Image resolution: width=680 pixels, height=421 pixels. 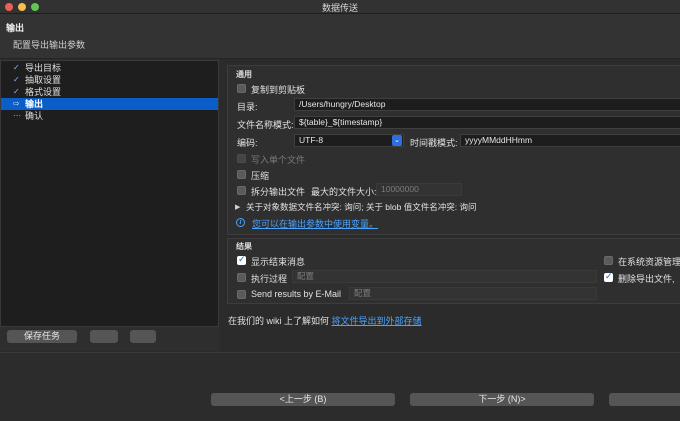 What do you see at coordinates (265, 125) in the screenshot?
I see `file-name-pattern-label: 文件名称模式:` at bounding box center [265, 125].